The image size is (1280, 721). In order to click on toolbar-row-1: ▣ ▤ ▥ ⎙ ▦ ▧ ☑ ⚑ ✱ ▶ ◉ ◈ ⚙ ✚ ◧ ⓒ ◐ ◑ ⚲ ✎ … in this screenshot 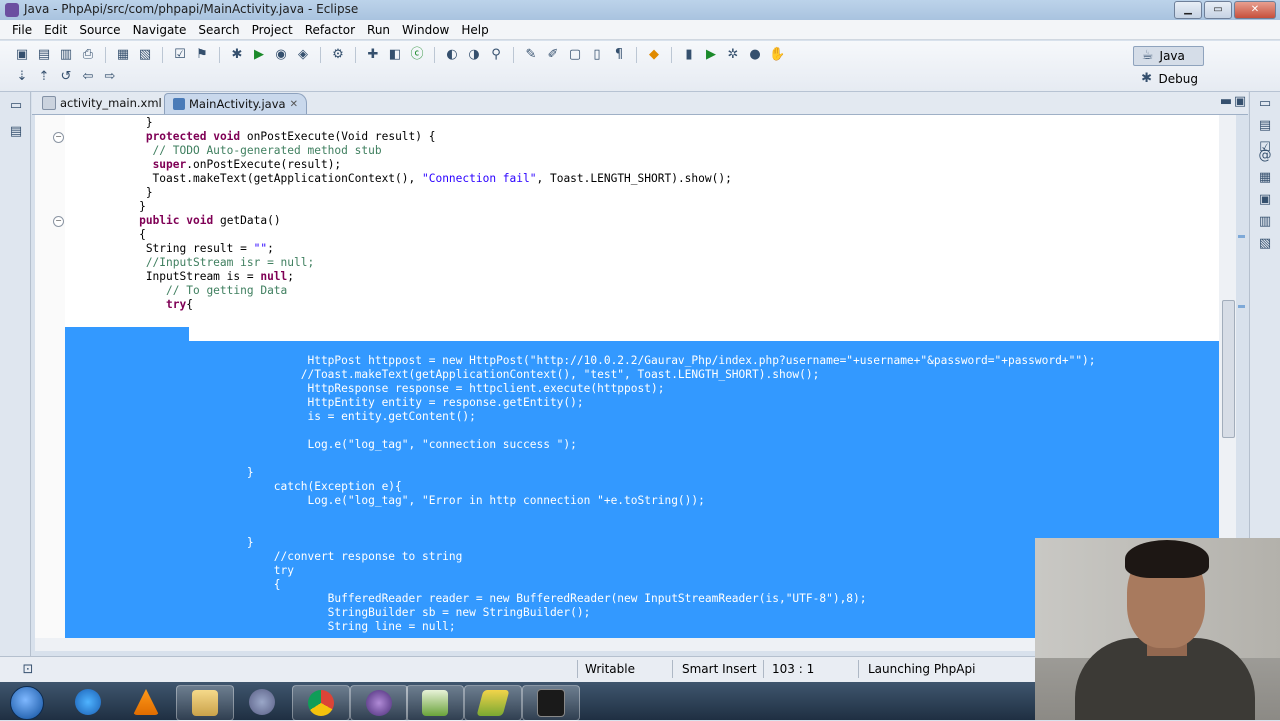, I will do `click(399, 55)`.